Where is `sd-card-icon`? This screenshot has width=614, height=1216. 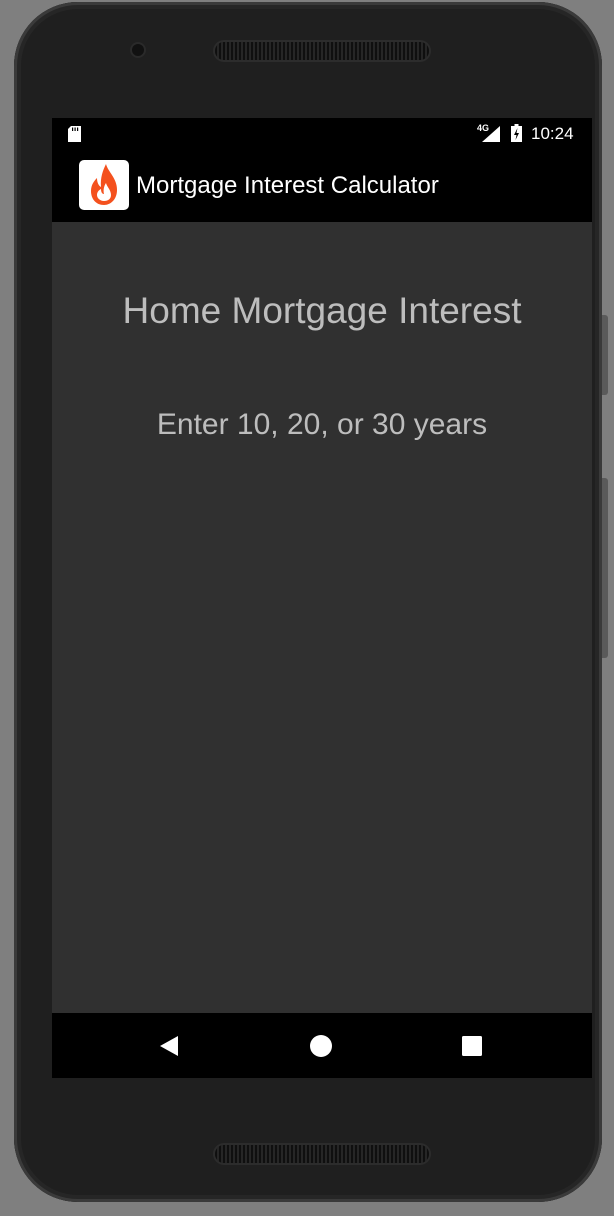 sd-card-icon is located at coordinates (74, 134).